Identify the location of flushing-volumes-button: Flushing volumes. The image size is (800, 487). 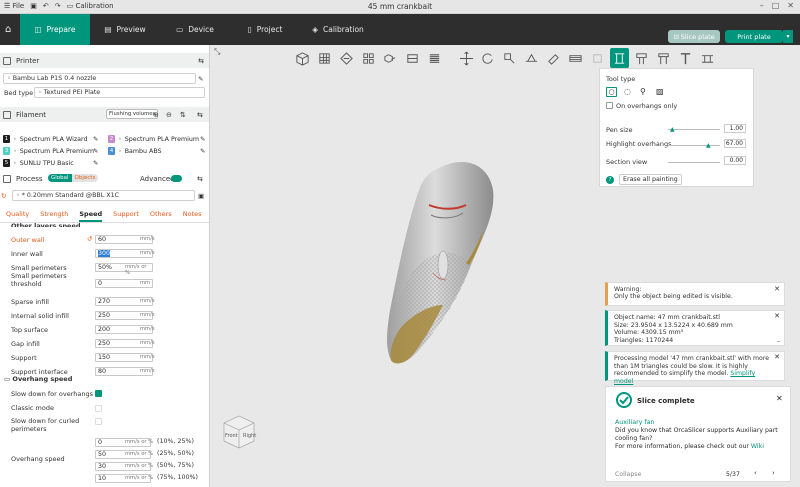
(132, 114).